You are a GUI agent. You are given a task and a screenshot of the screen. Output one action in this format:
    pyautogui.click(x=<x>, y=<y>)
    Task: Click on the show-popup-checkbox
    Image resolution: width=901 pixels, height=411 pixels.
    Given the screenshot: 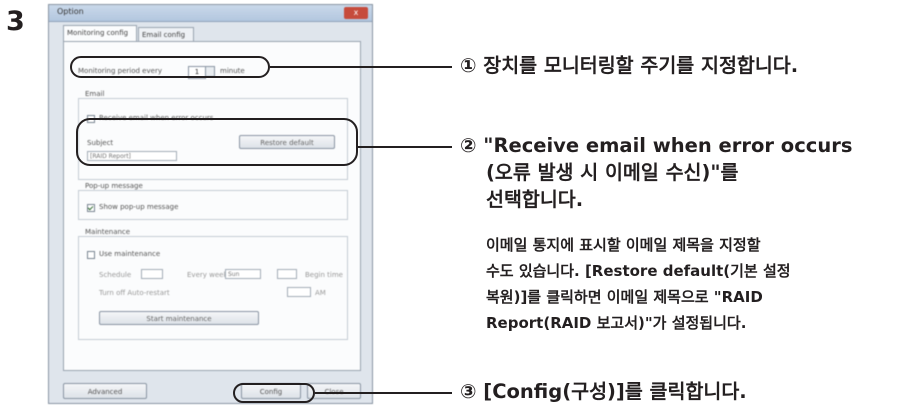 What is the action you would take?
    pyautogui.click(x=91, y=208)
    